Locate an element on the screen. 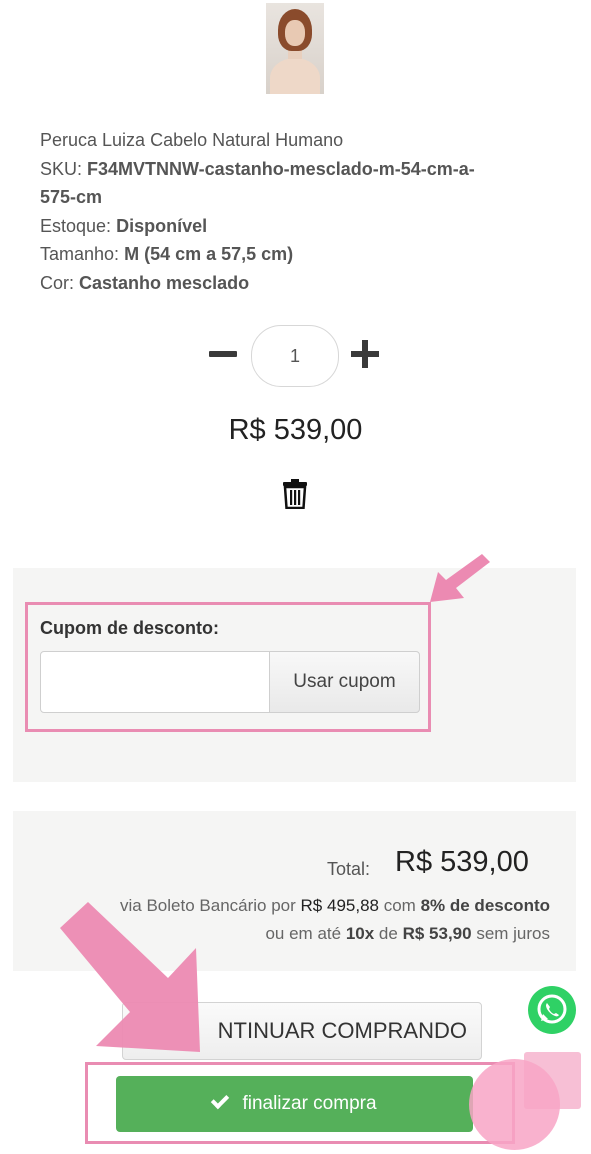 The width and height of the screenshot is (591, 1154). product-name: Peruca Luiza Cabelo Natural Humano is located at coordinates (192, 140).